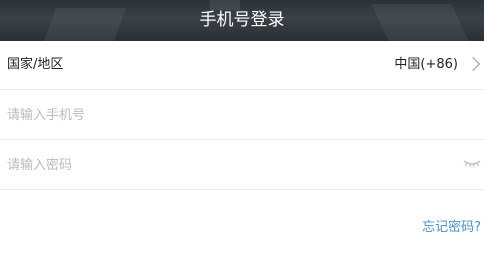 The width and height of the screenshot is (484, 253). What do you see at coordinates (227, 165) in the screenshot?
I see `password-input` at bounding box center [227, 165].